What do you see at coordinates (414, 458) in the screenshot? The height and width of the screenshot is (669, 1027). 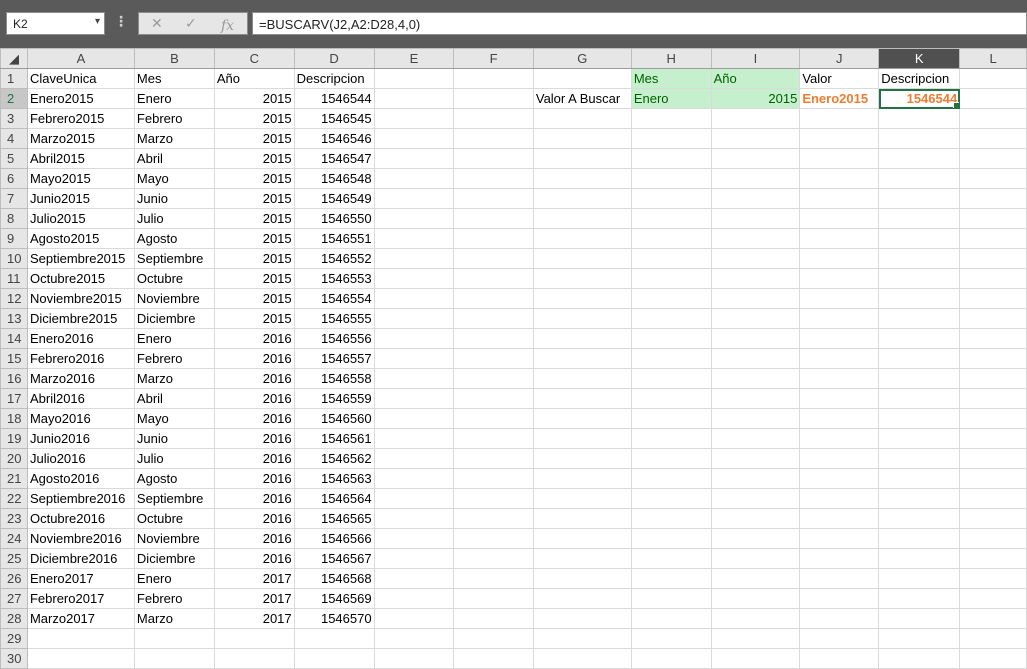 I see `cell-e20` at bounding box center [414, 458].